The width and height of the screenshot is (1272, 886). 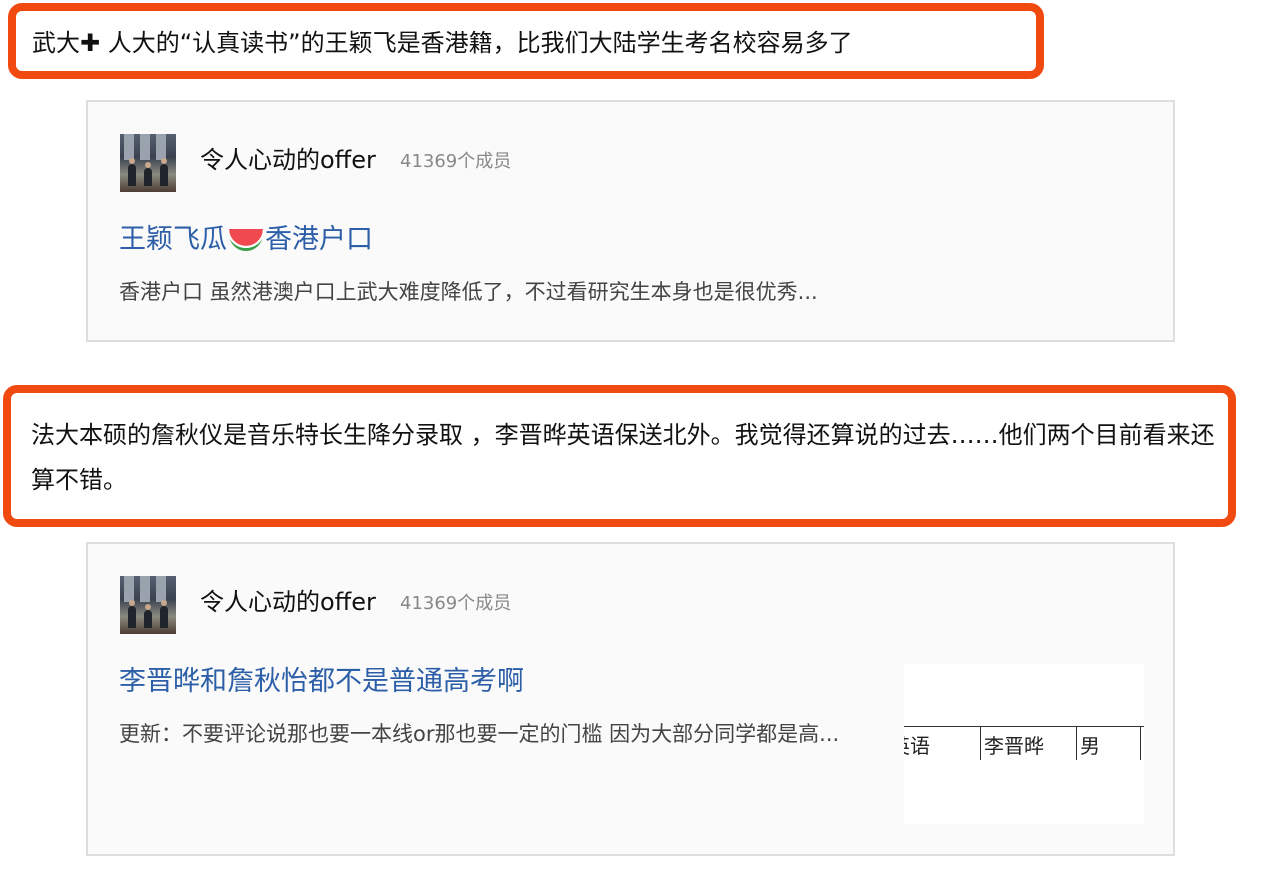 I want to click on post-title-part: 王颖飞瓜, so click(x=173, y=239).